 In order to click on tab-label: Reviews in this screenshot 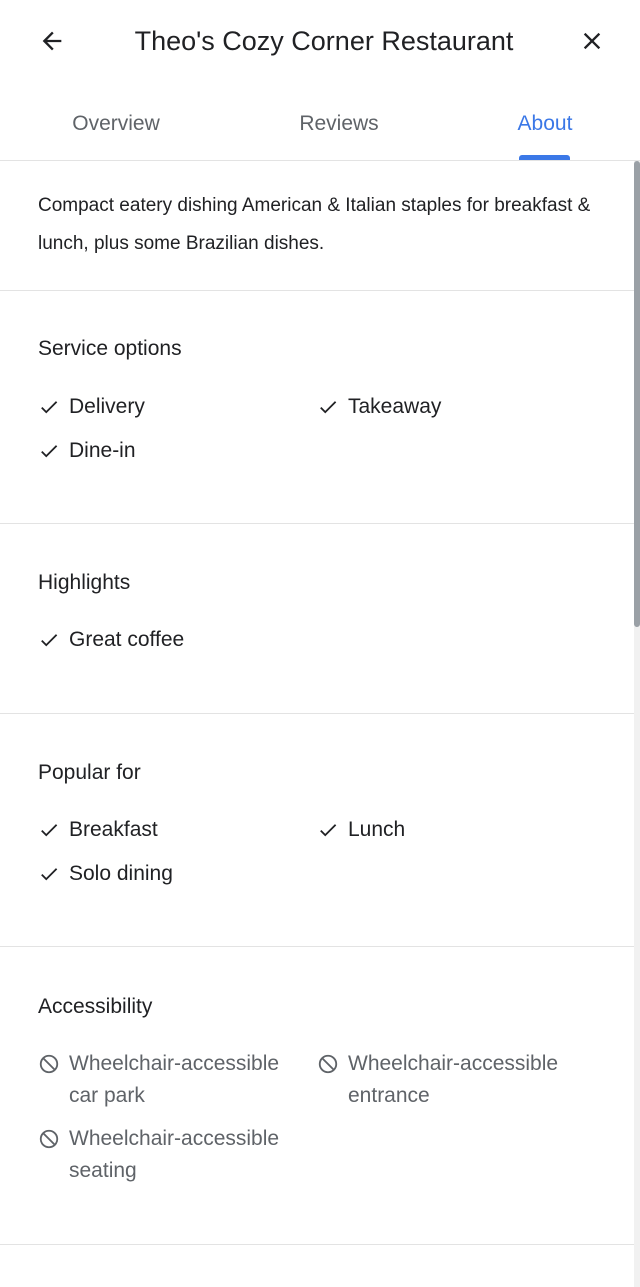, I will do `click(339, 123)`.